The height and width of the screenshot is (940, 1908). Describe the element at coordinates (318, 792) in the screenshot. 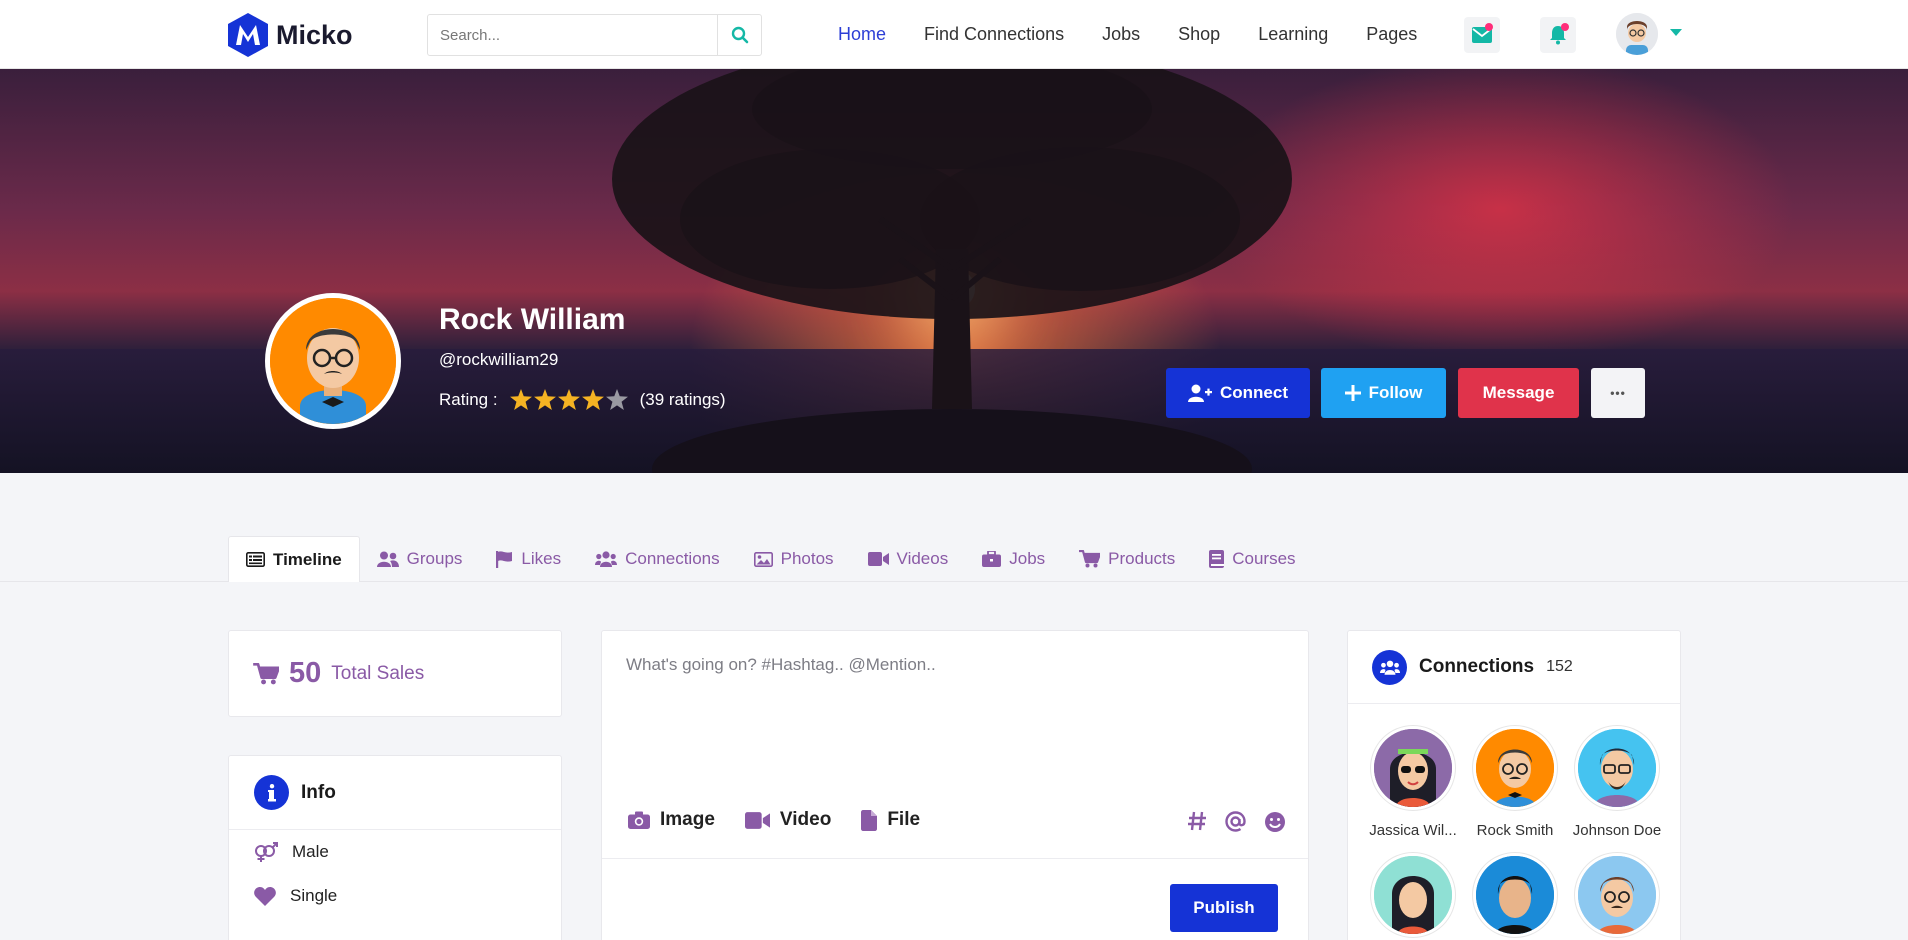

I see `info-title: Info` at that location.